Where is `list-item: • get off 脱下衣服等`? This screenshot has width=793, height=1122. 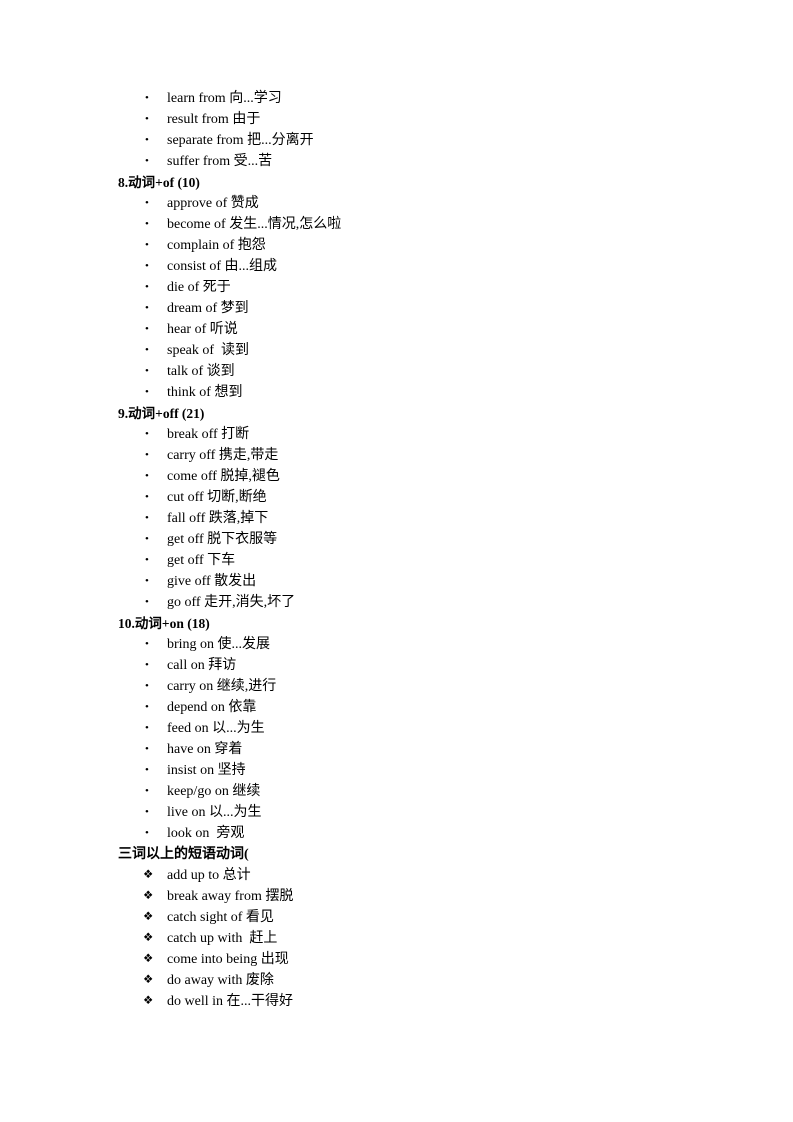 list-item: • get off 脱下衣服等 is located at coordinates (407, 539).